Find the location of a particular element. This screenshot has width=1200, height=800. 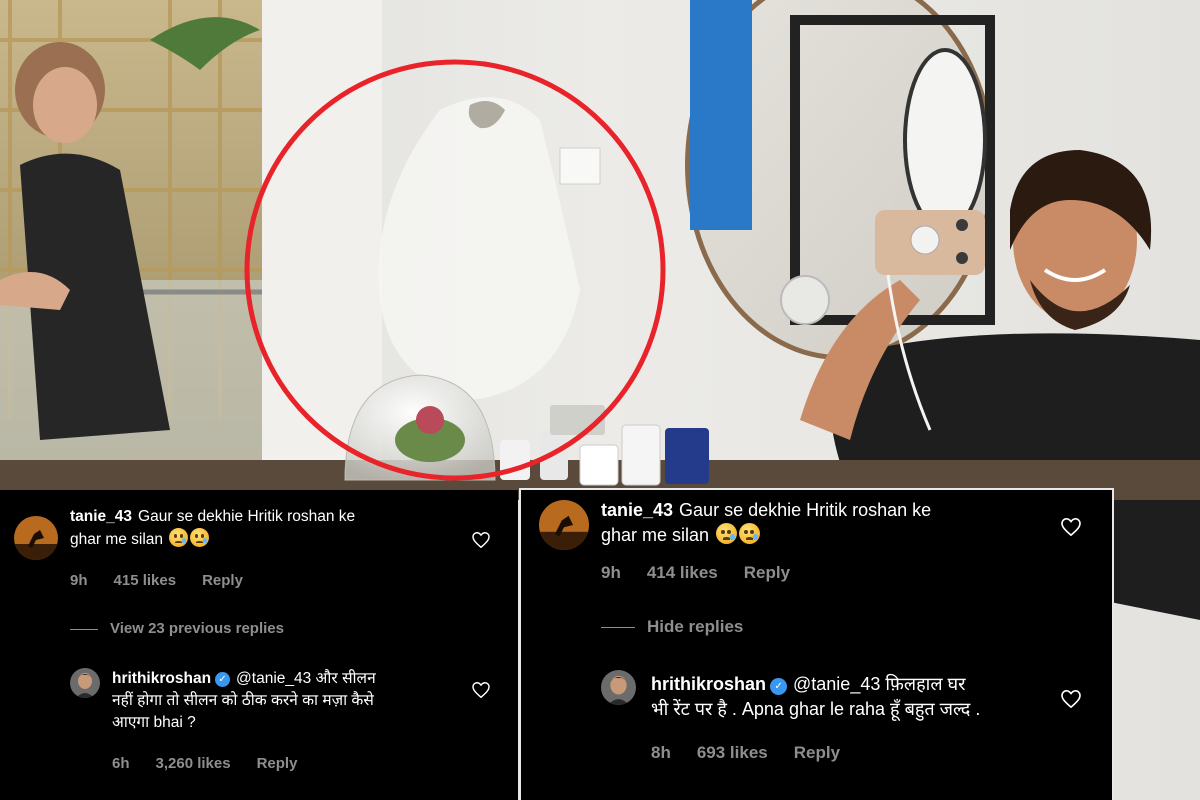

reply-time: 6h is located at coordinates (121, 763).